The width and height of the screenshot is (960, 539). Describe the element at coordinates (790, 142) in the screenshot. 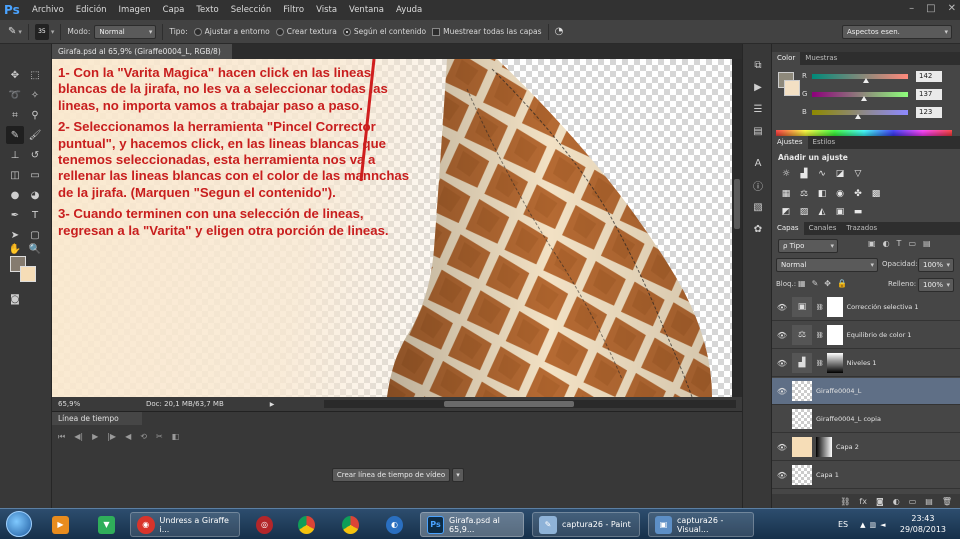

I see `tab-ajustes: Ajustes` at that location.